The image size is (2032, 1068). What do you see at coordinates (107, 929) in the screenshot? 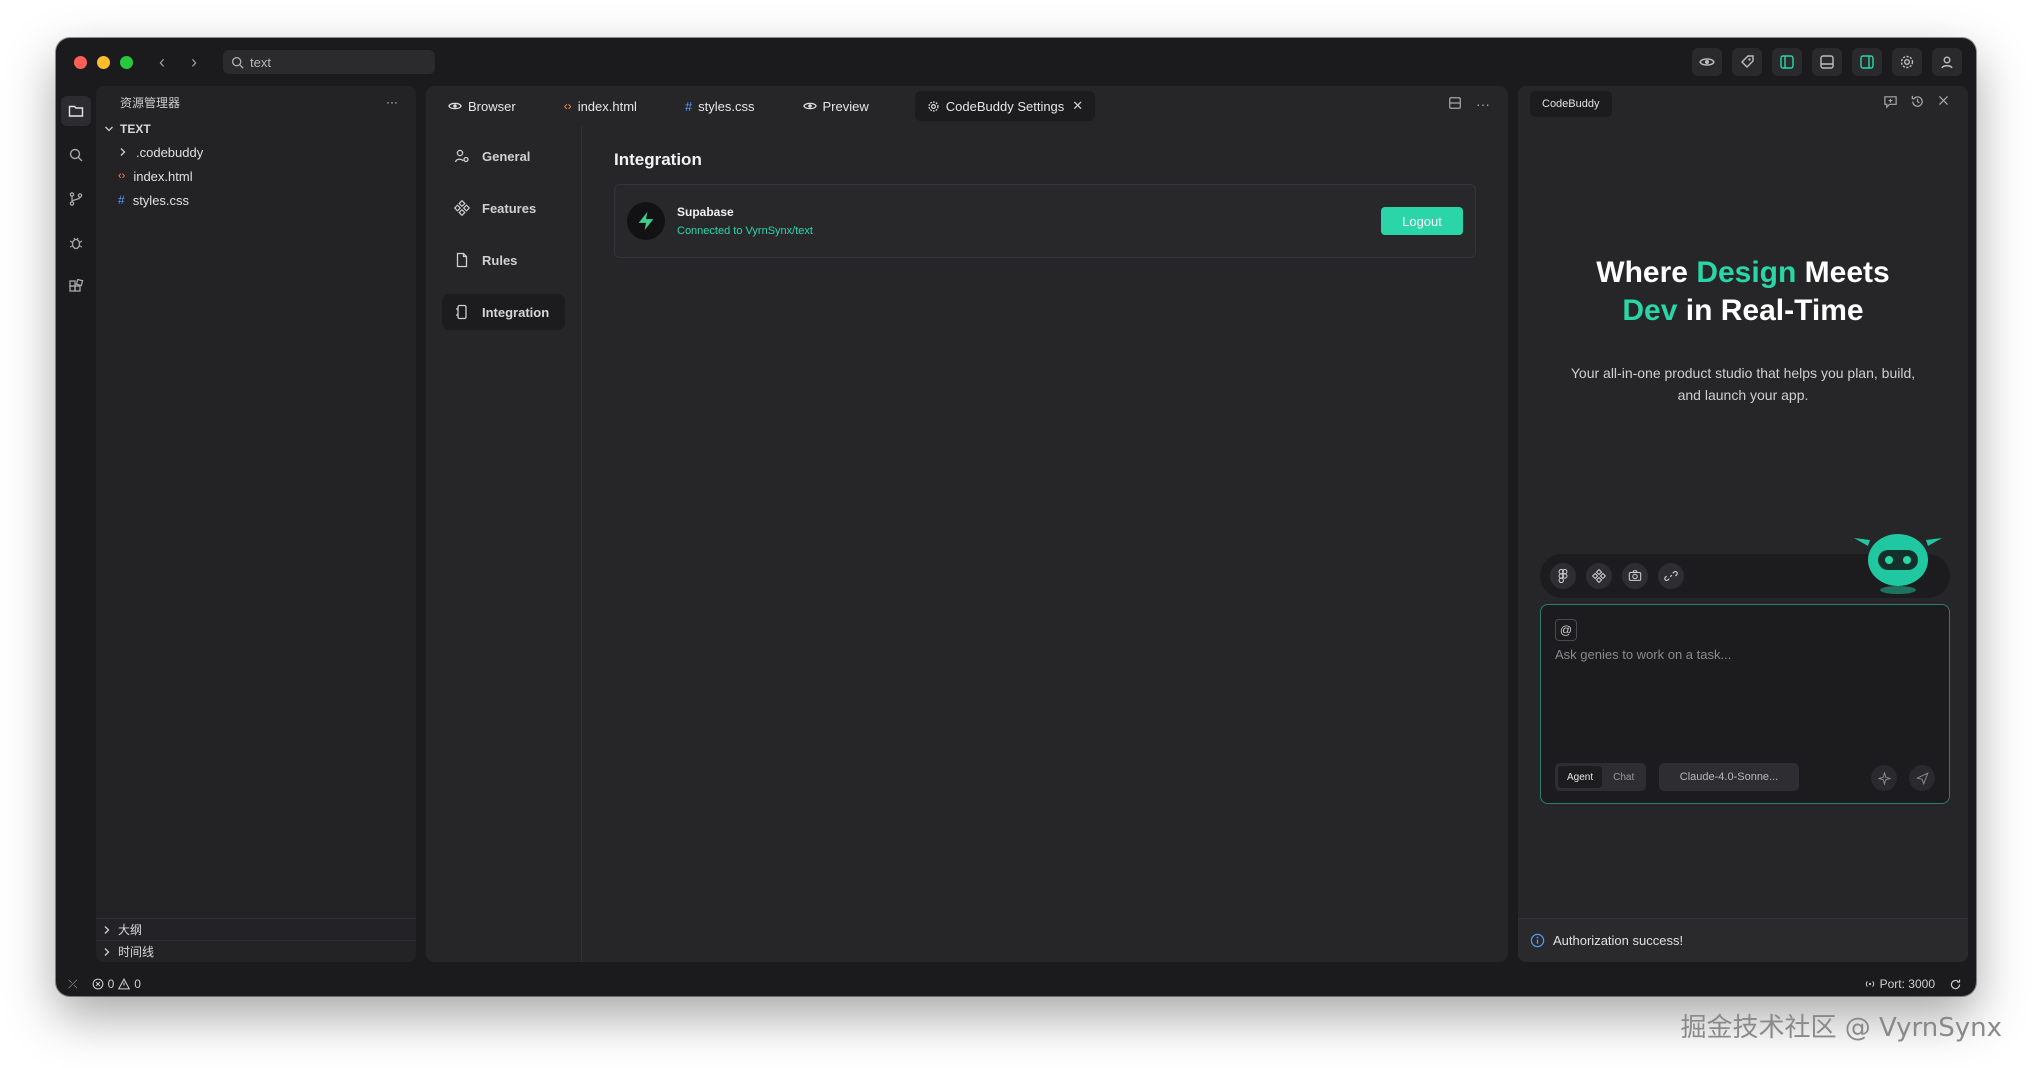
I see `chevron-right-icon` at bounding box center [107, 929].